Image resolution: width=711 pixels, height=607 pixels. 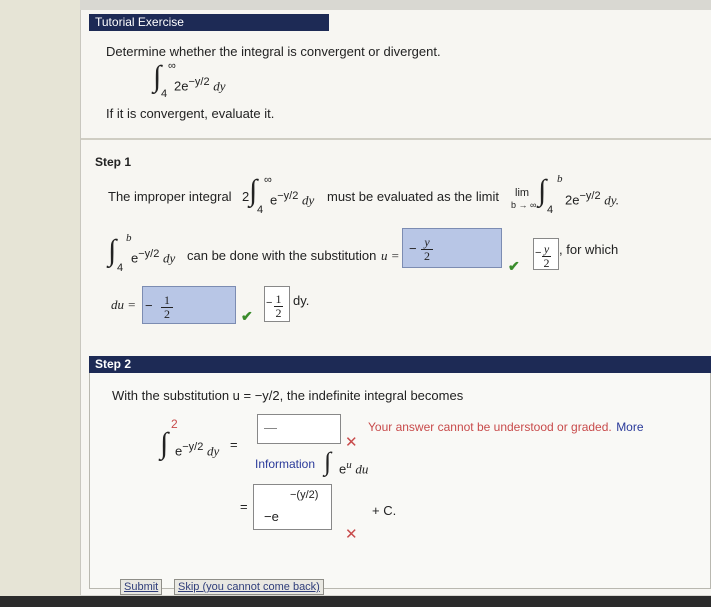 What do you see at coordinates (282, 255) in the screenshot?
I see `sub-text: can be done with the substitution` at bounding box center [282, 255].